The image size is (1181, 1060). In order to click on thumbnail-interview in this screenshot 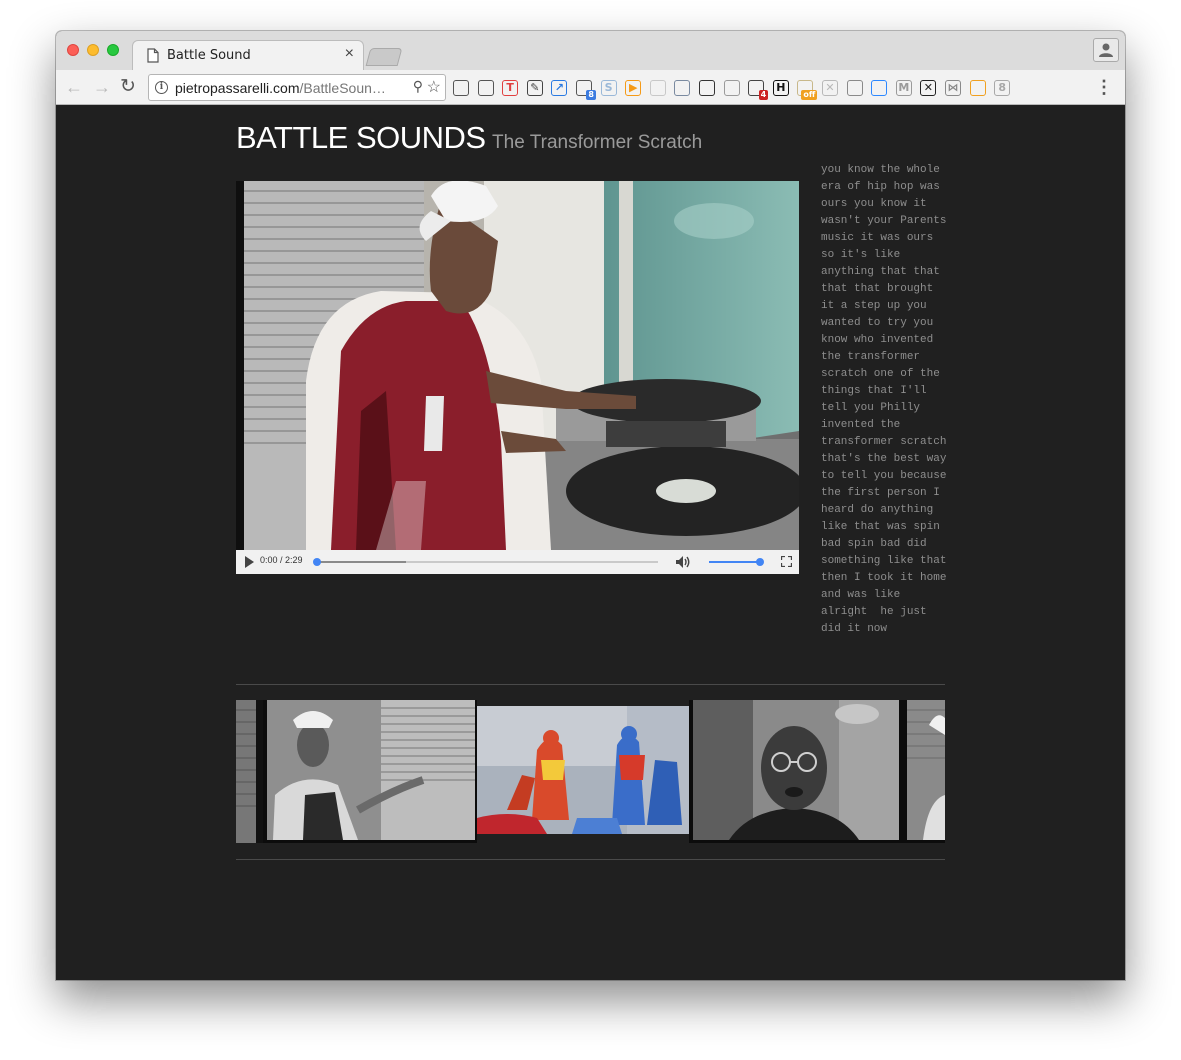, I will do `click(796, 771)`.